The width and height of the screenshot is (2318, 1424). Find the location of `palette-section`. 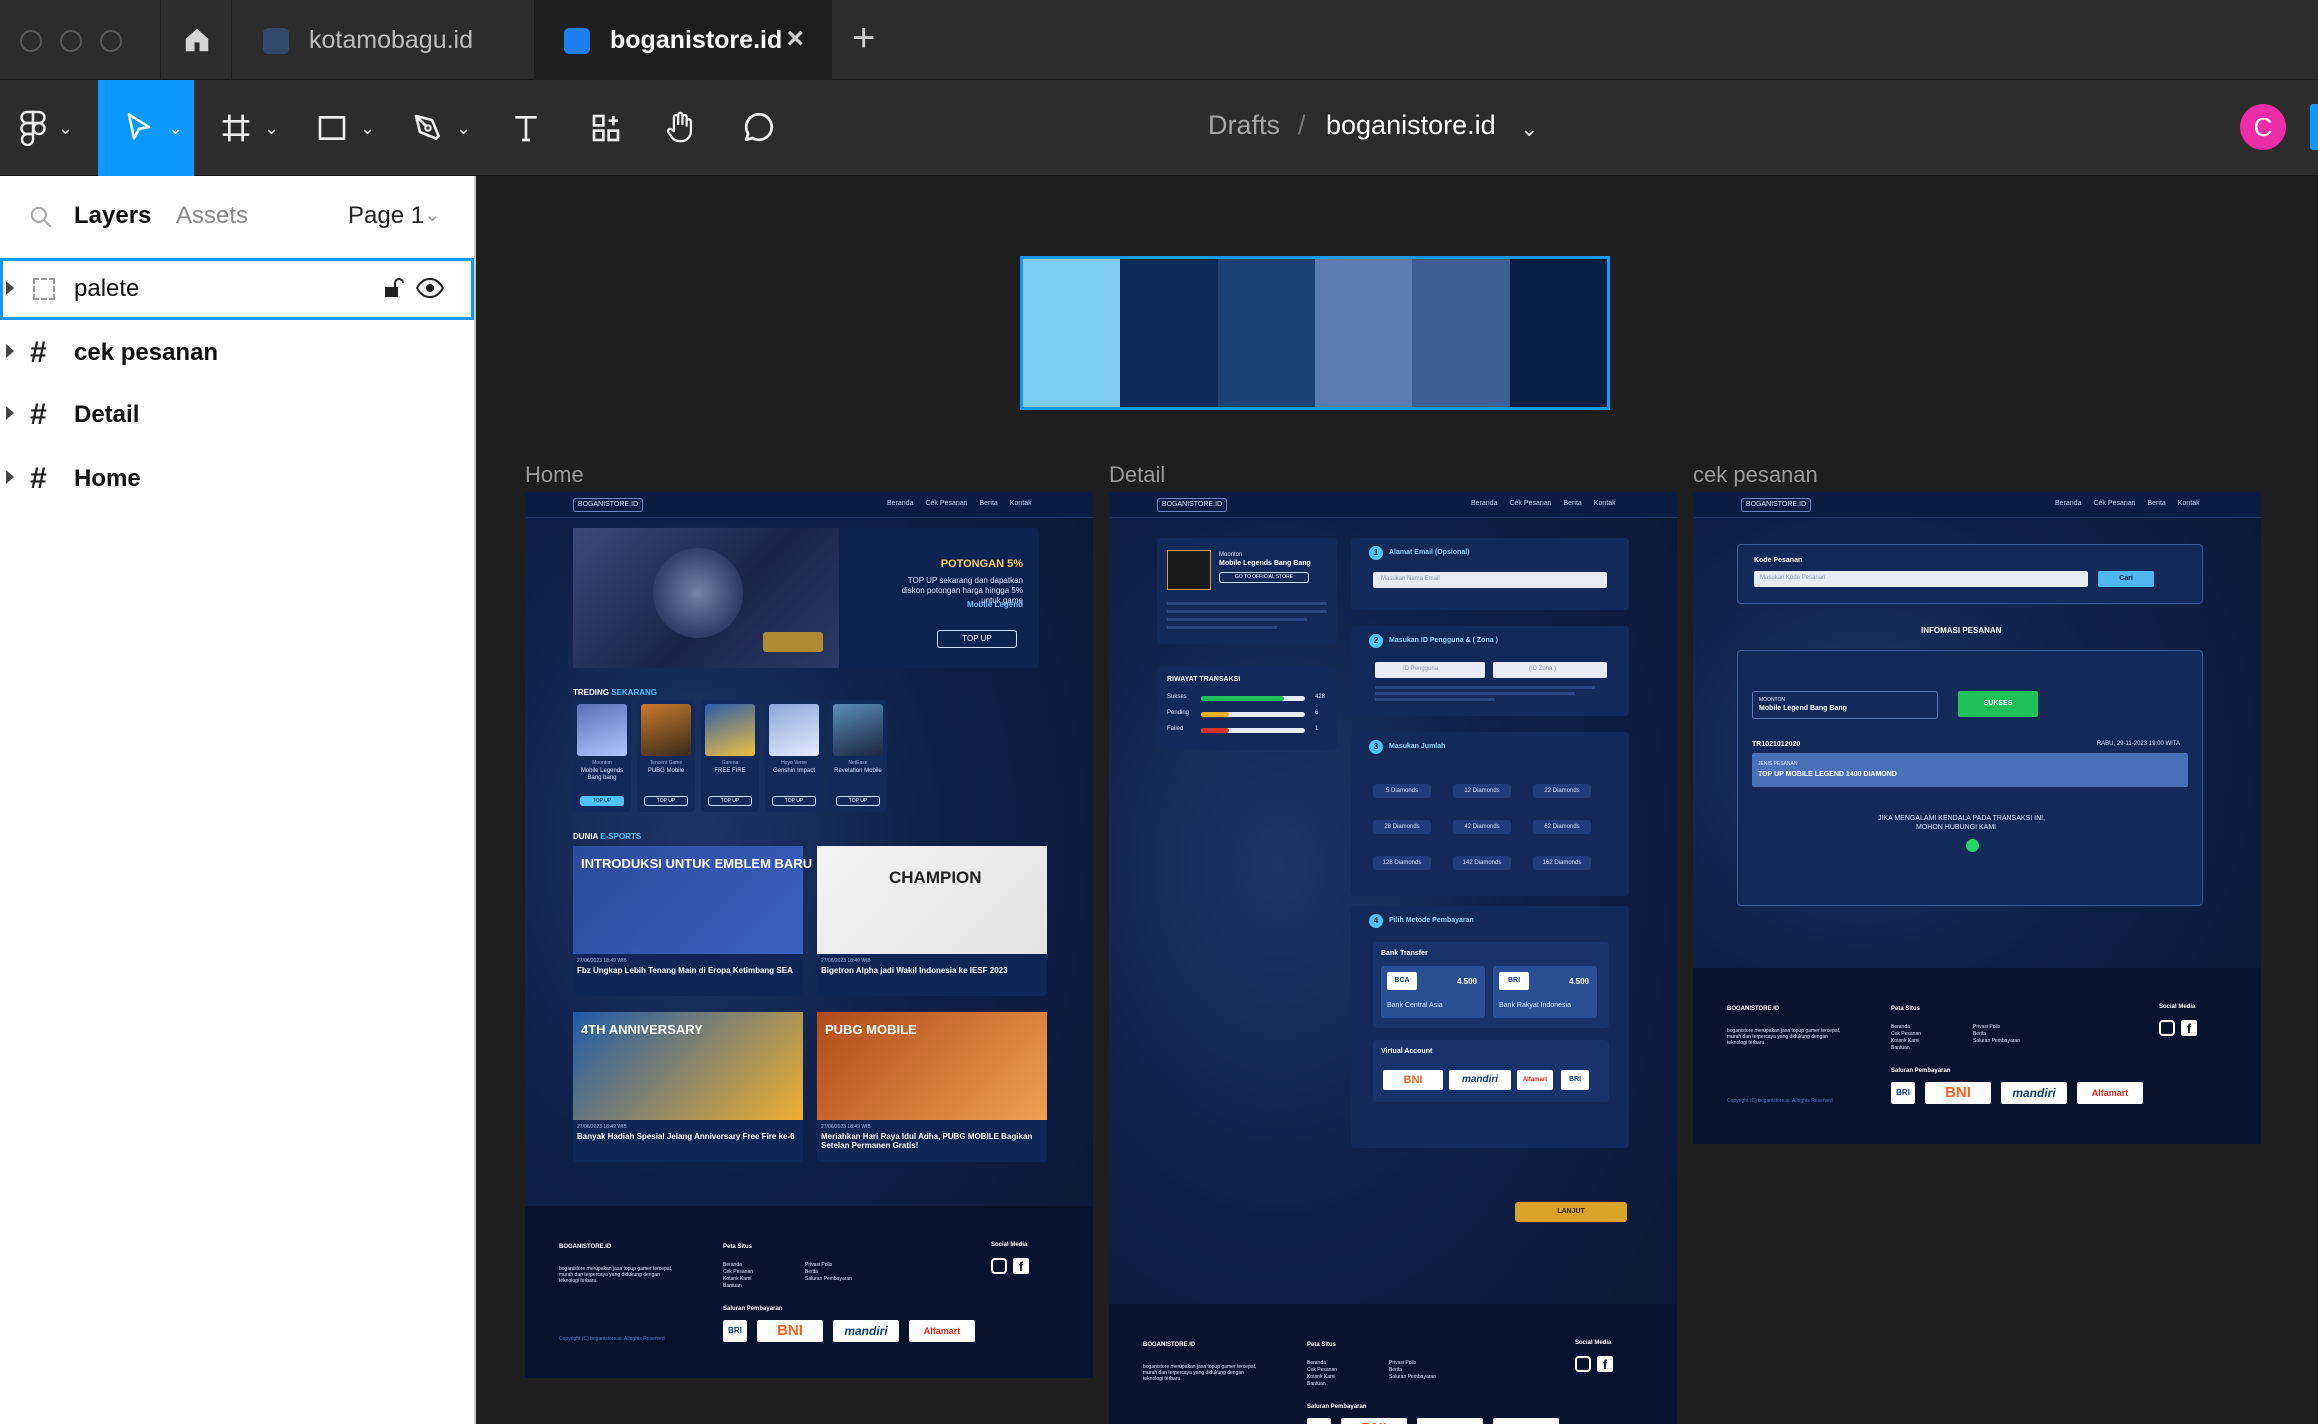

palette-section is located at coordinates (1315, 333).